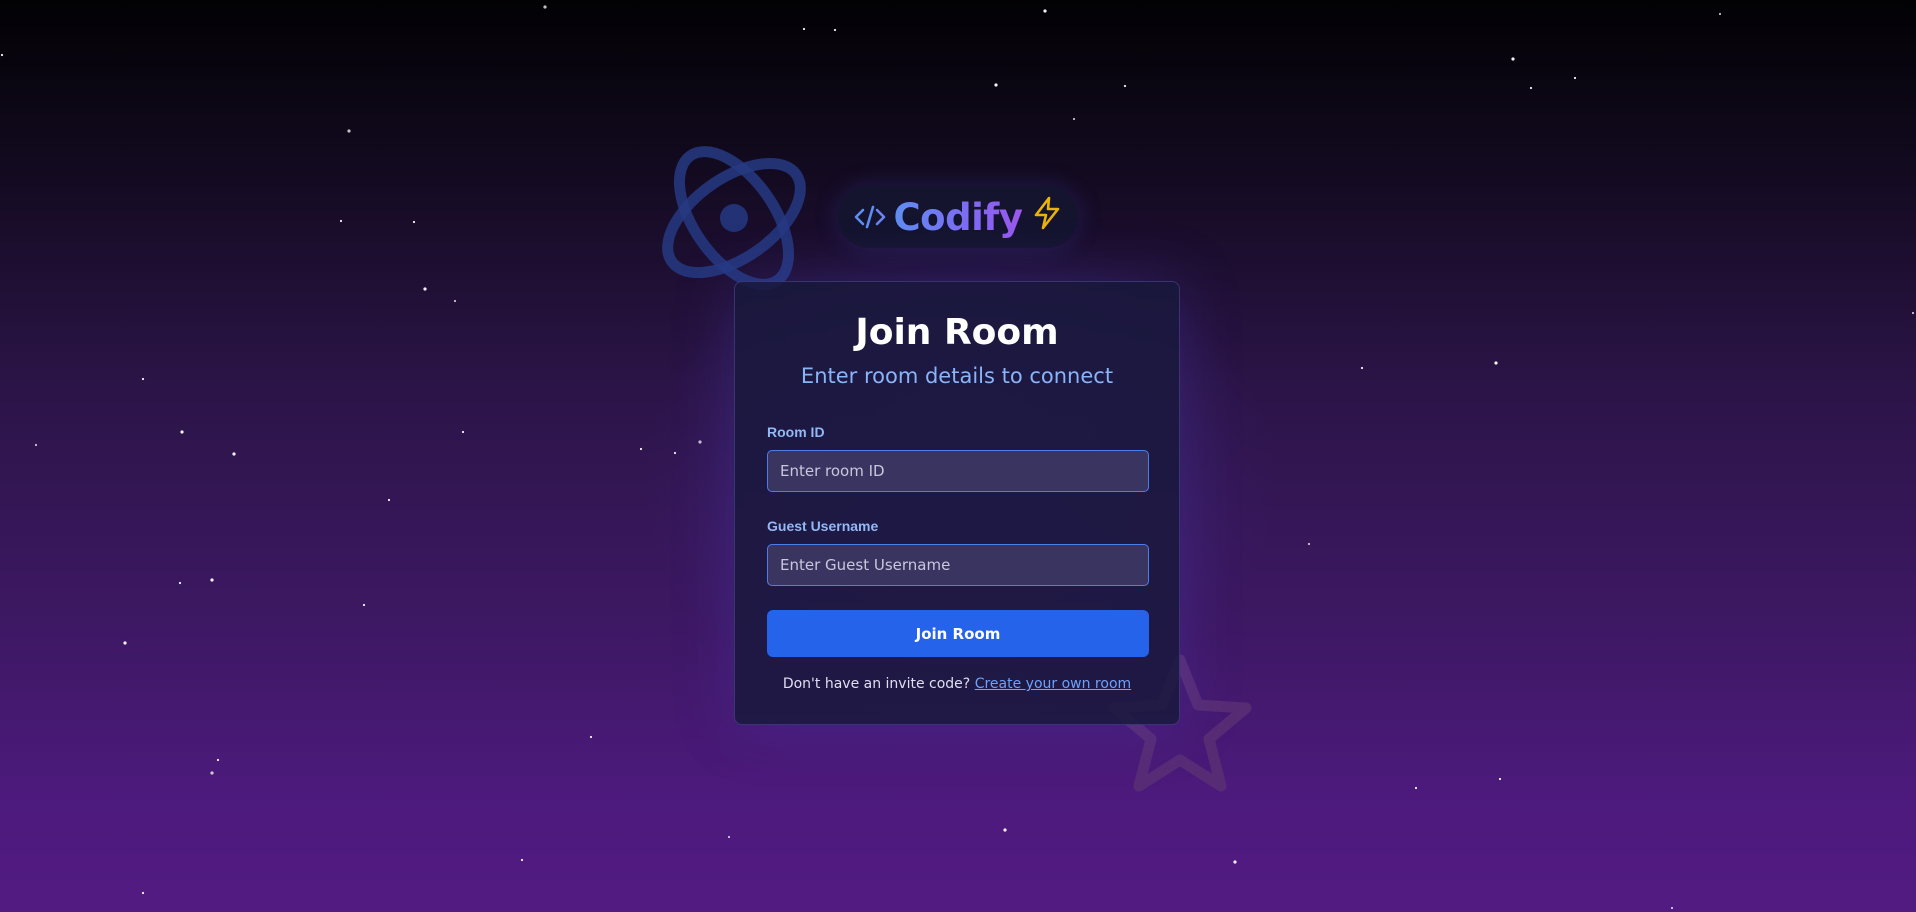 The image size is (1916, 912). Describe the element at coordinates (876, 684) in the screenshot. I see `invite-code-prompt: Don't have an invite code?` at that location.